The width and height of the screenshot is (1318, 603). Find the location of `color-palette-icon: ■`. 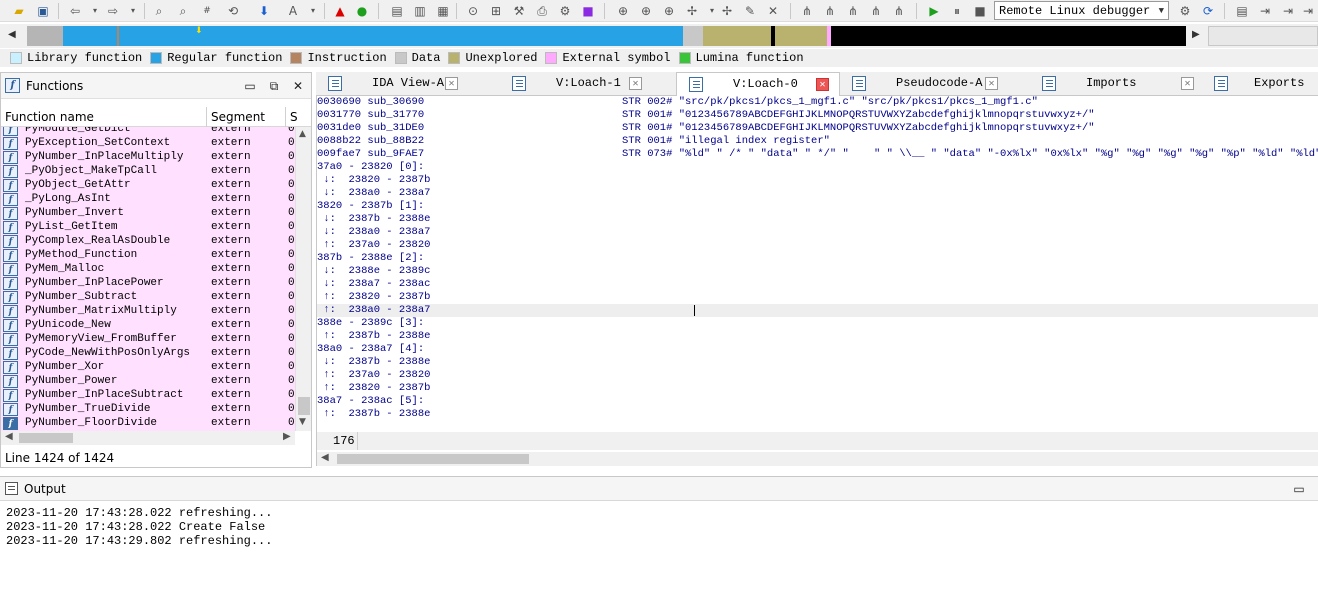

color-palette-icon: ■ is located at coordinates (588, 11).